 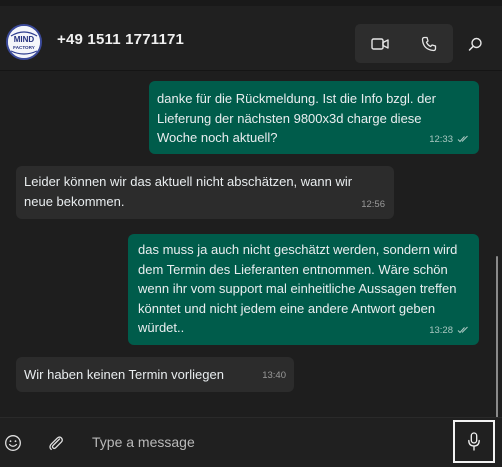 I want to click on phone-icon, so click(x=428, y=43).